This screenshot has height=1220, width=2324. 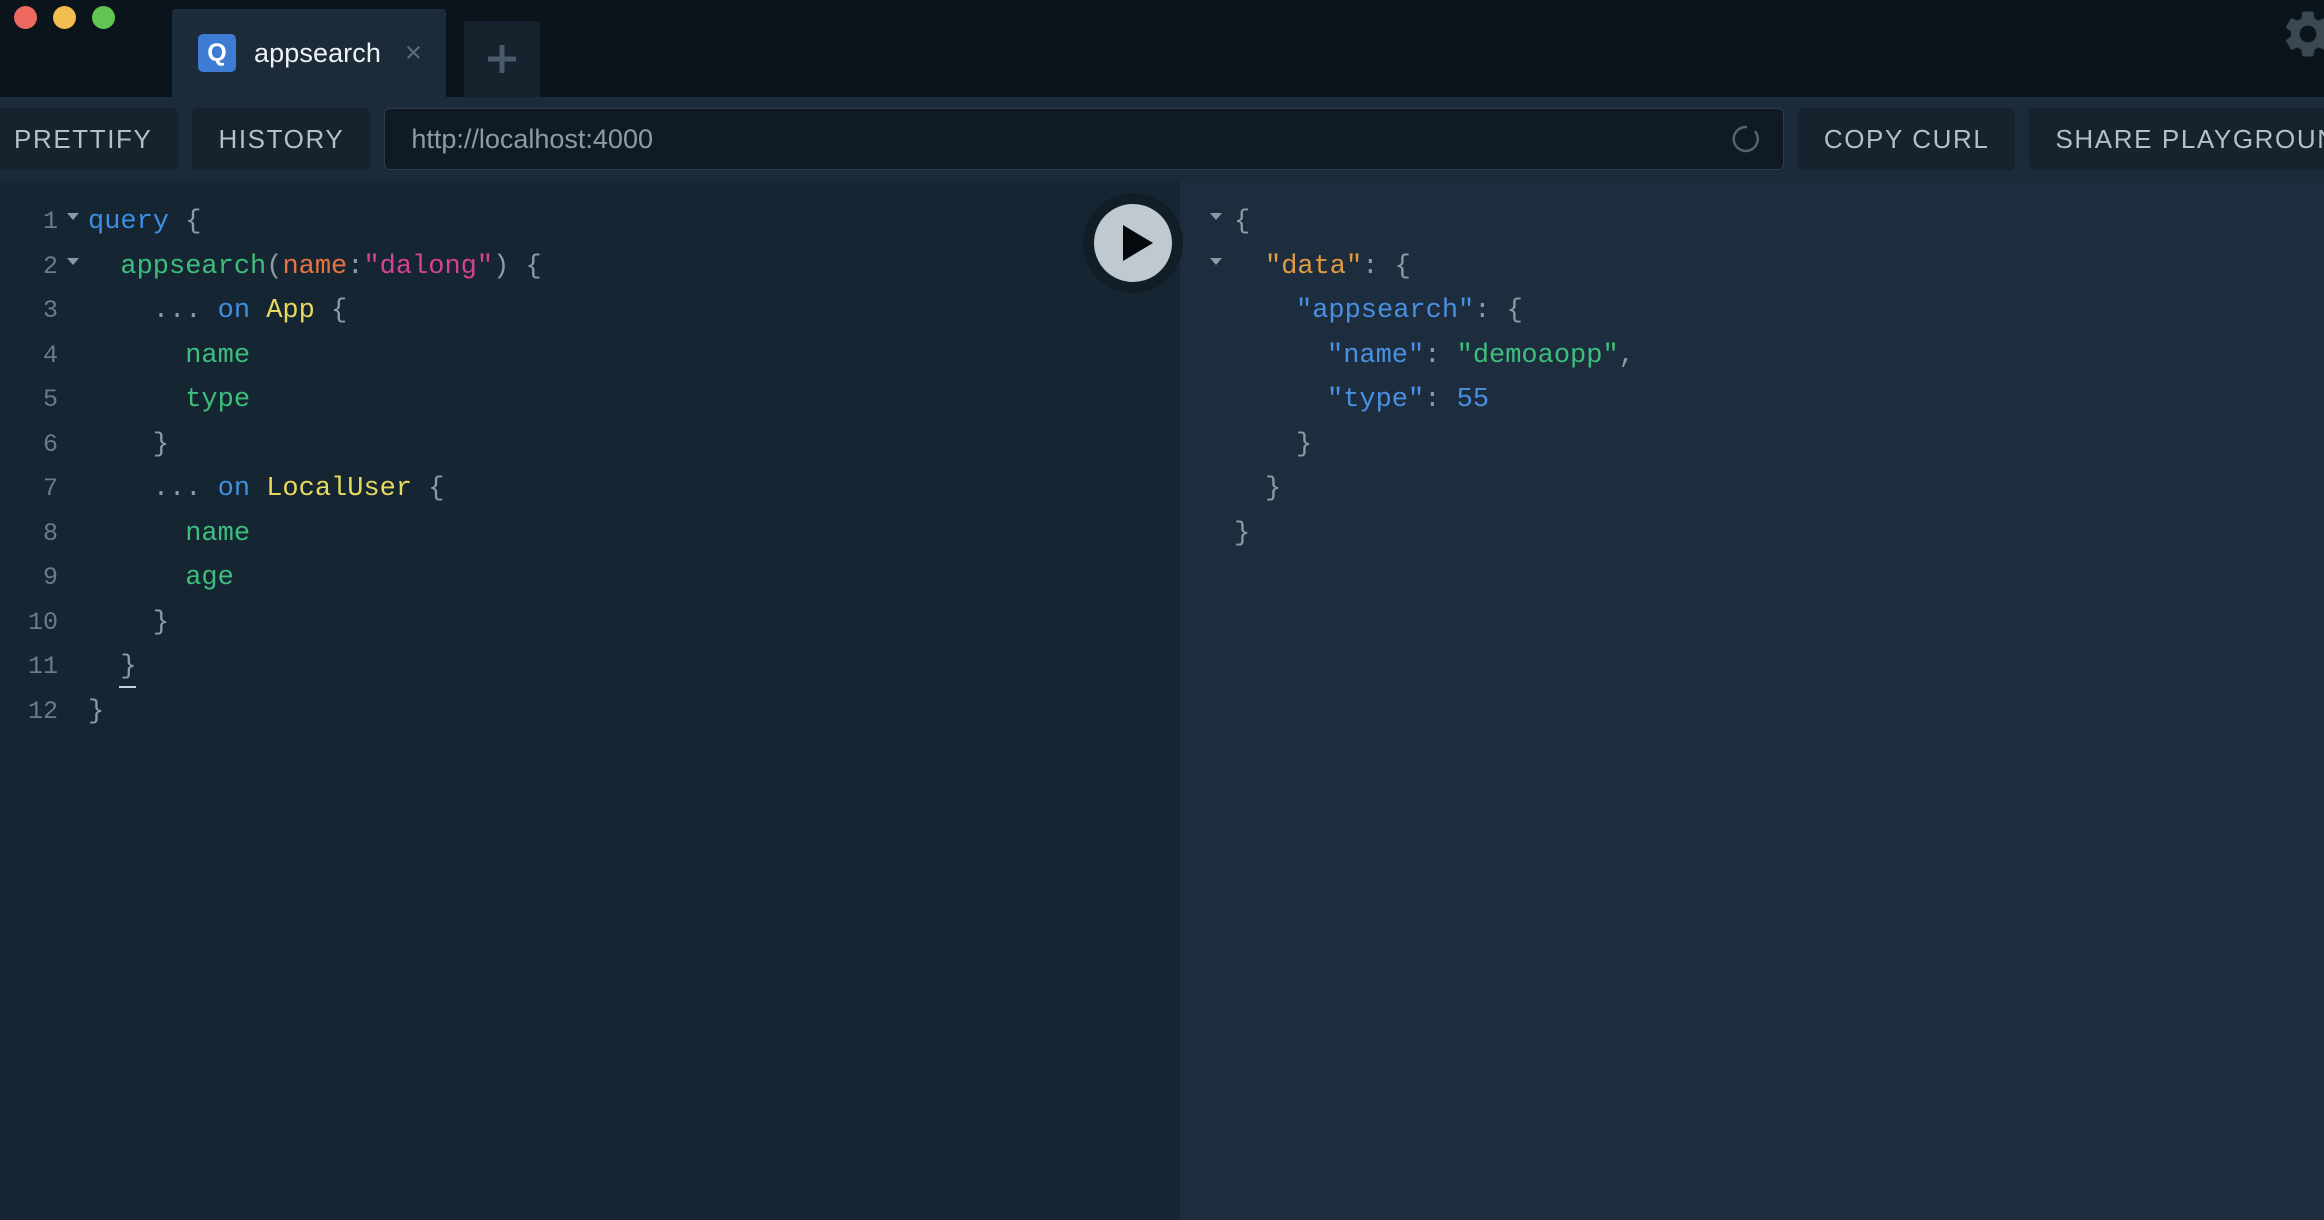 I want to click on editor-line: 1 query {, so click(x=590, y=222).